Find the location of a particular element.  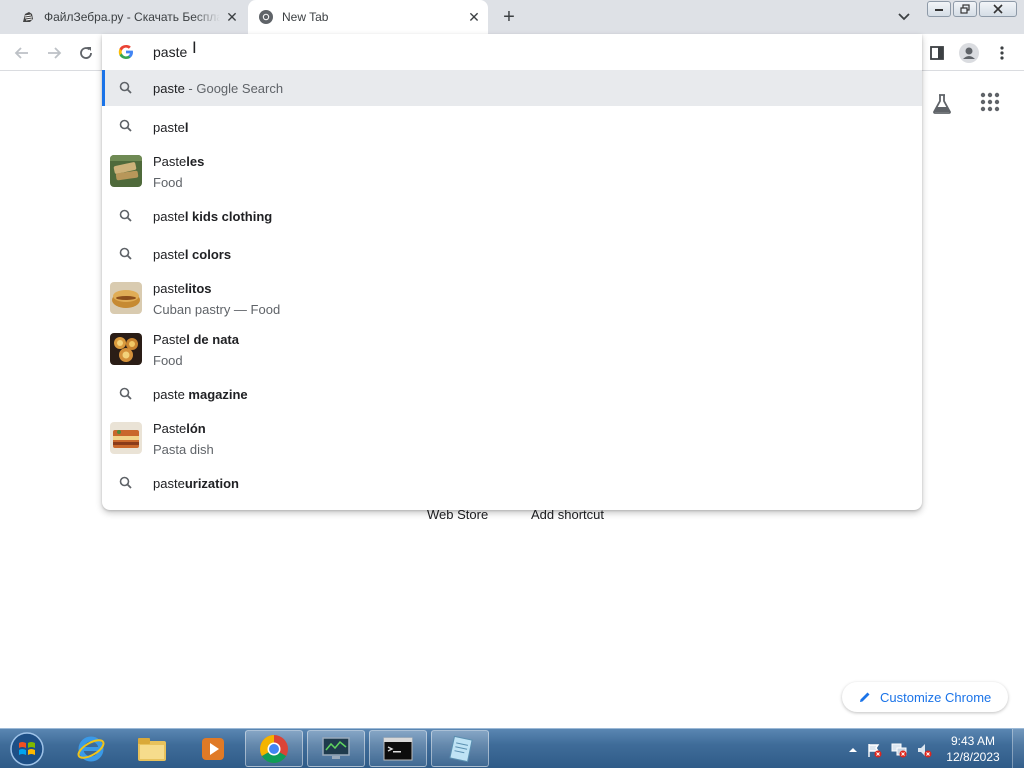

forward-button is located at coordinates (54, 53).